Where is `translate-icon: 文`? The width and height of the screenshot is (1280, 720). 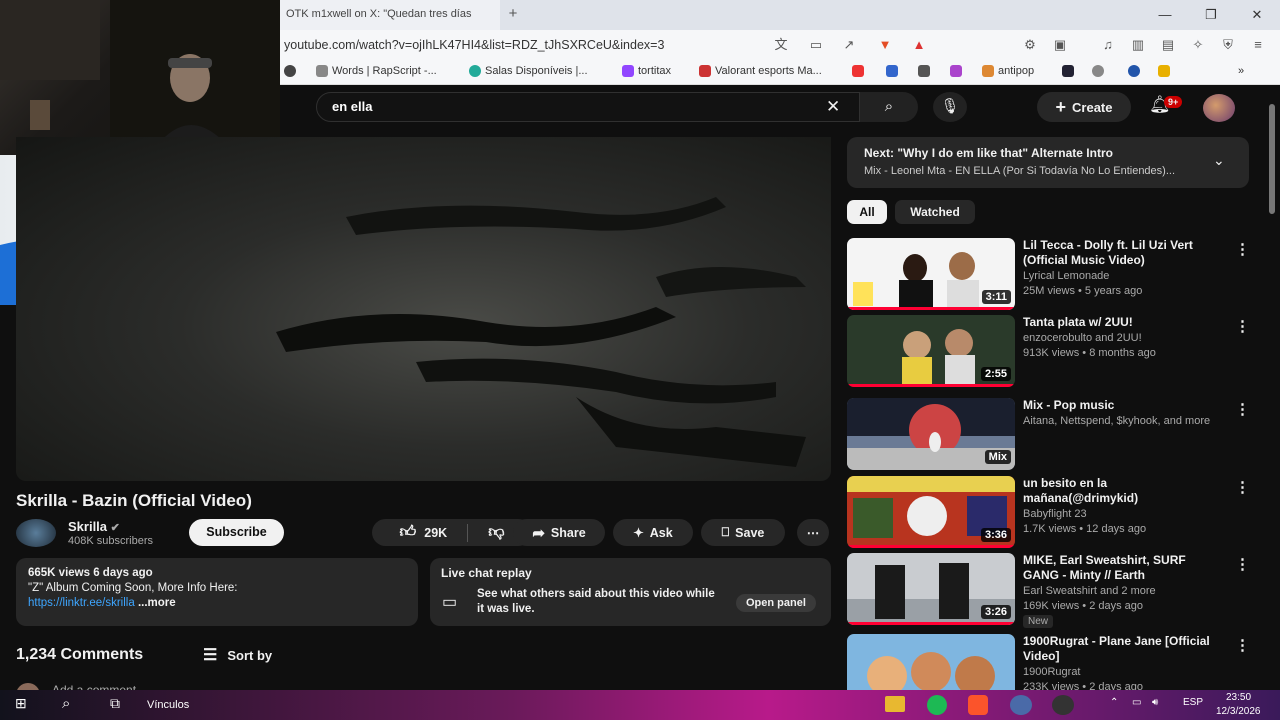 translate-icon: 文 is located at coordinates (781, 45).